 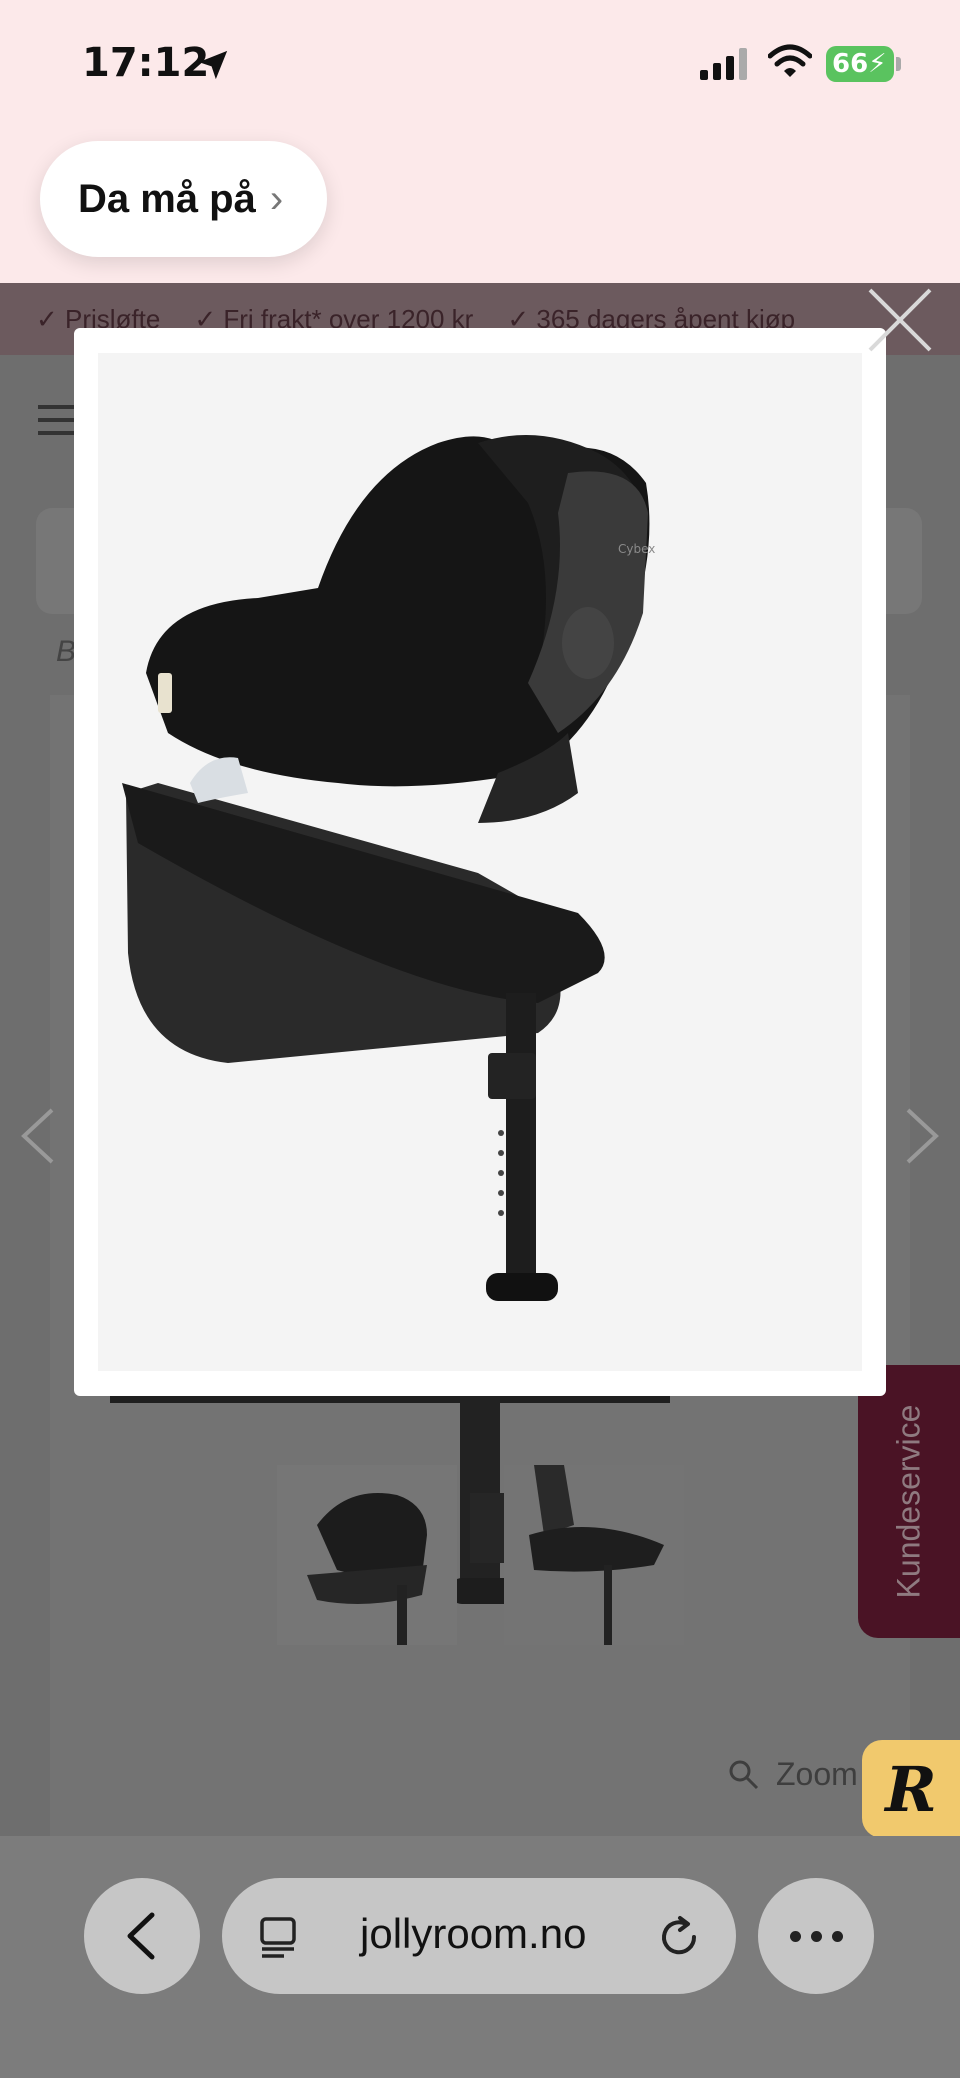 What do you see at coordinates (146, 63) in the screenshot?
I see `status-time: 17:12` at bounding box center [146, 63].